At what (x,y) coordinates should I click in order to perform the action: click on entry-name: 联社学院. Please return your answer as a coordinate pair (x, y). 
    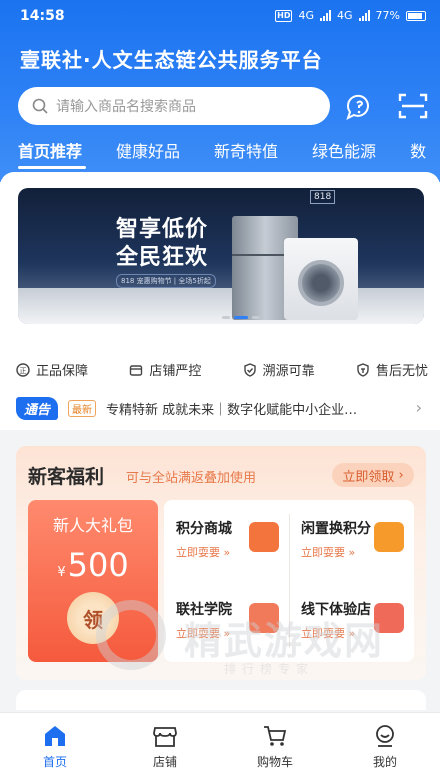
    Looking at the image, I should click on (204, 610).